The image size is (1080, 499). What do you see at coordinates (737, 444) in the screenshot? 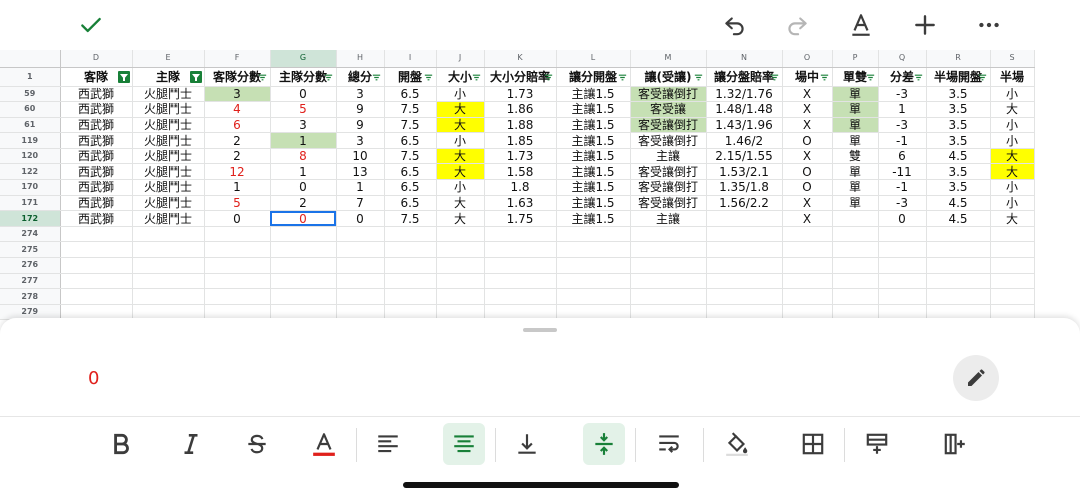
I see `fill-color-icon` at bounding box center [737, 444].